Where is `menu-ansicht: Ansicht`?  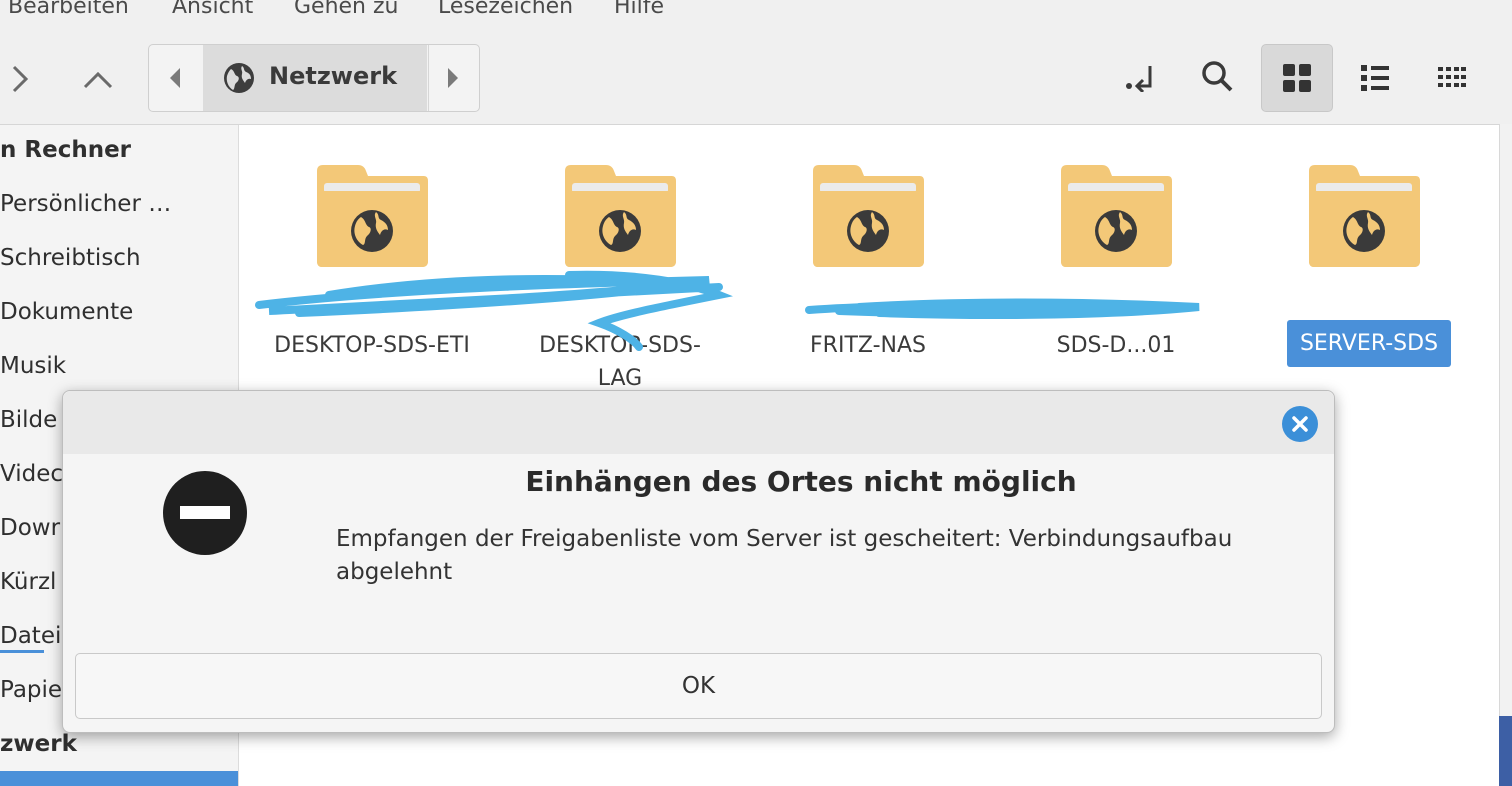
menu-ansicht: Ansicht is located at coordinates (212, 9).